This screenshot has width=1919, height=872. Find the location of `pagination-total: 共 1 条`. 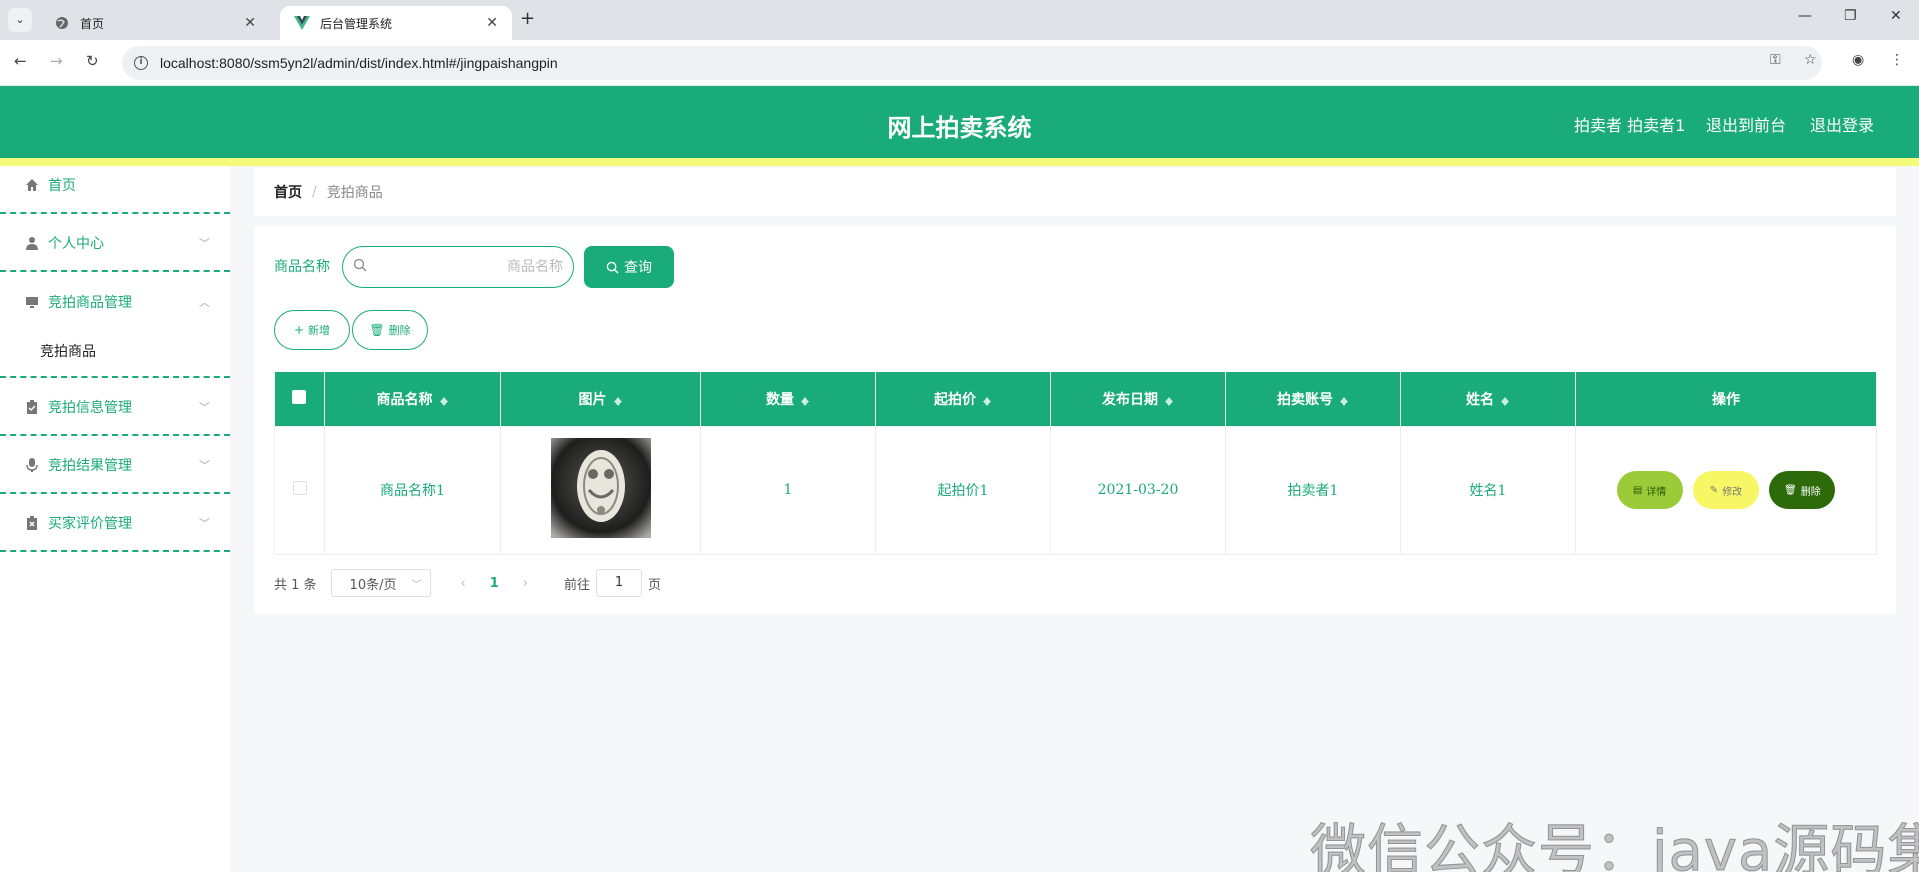

pagination-total: 共 1 条 is located at coordinates (295, 585).